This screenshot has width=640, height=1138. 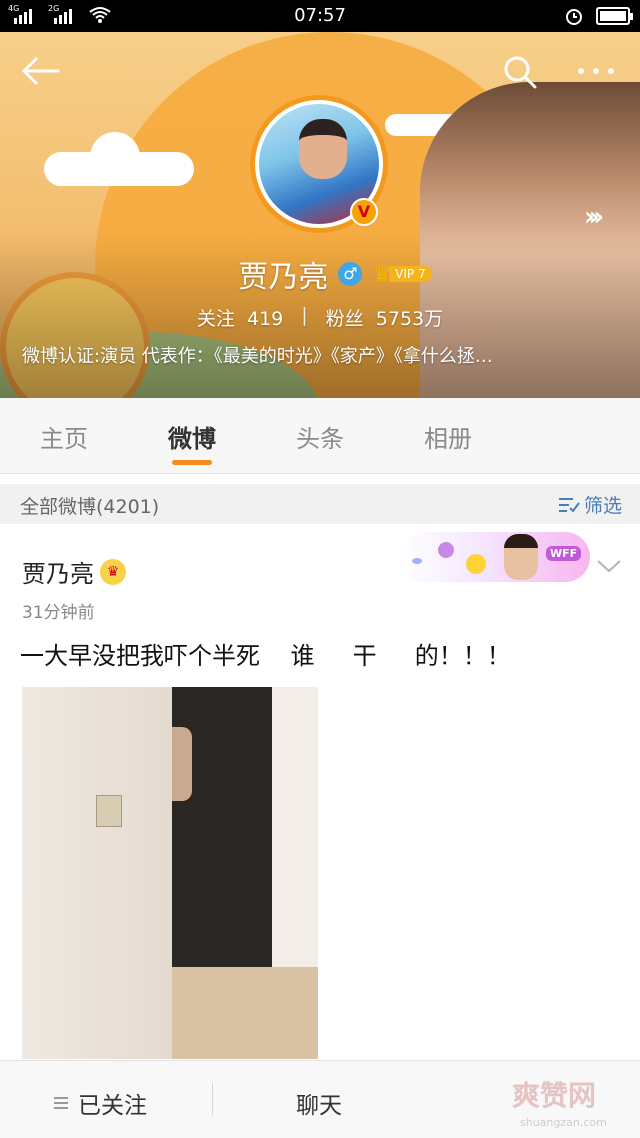 I want to click on fans-stat: 粉丝 5753万, so click(x=384, y=317).